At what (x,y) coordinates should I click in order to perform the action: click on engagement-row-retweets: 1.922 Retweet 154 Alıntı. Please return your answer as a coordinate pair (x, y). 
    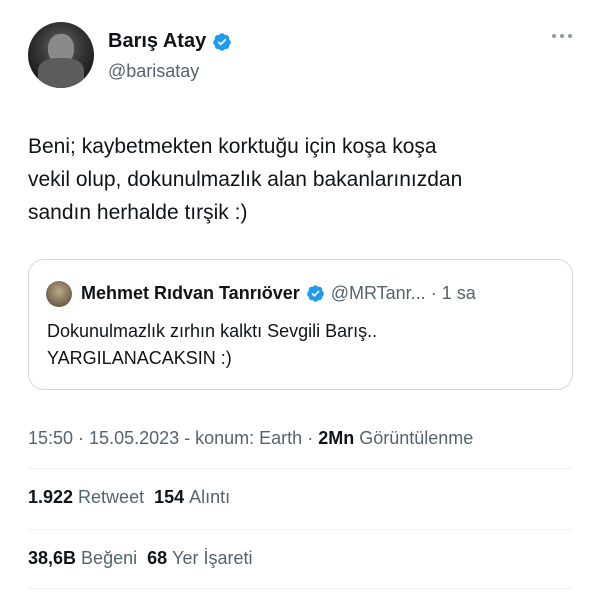
    Looking at the image, I should click on (129, 497).